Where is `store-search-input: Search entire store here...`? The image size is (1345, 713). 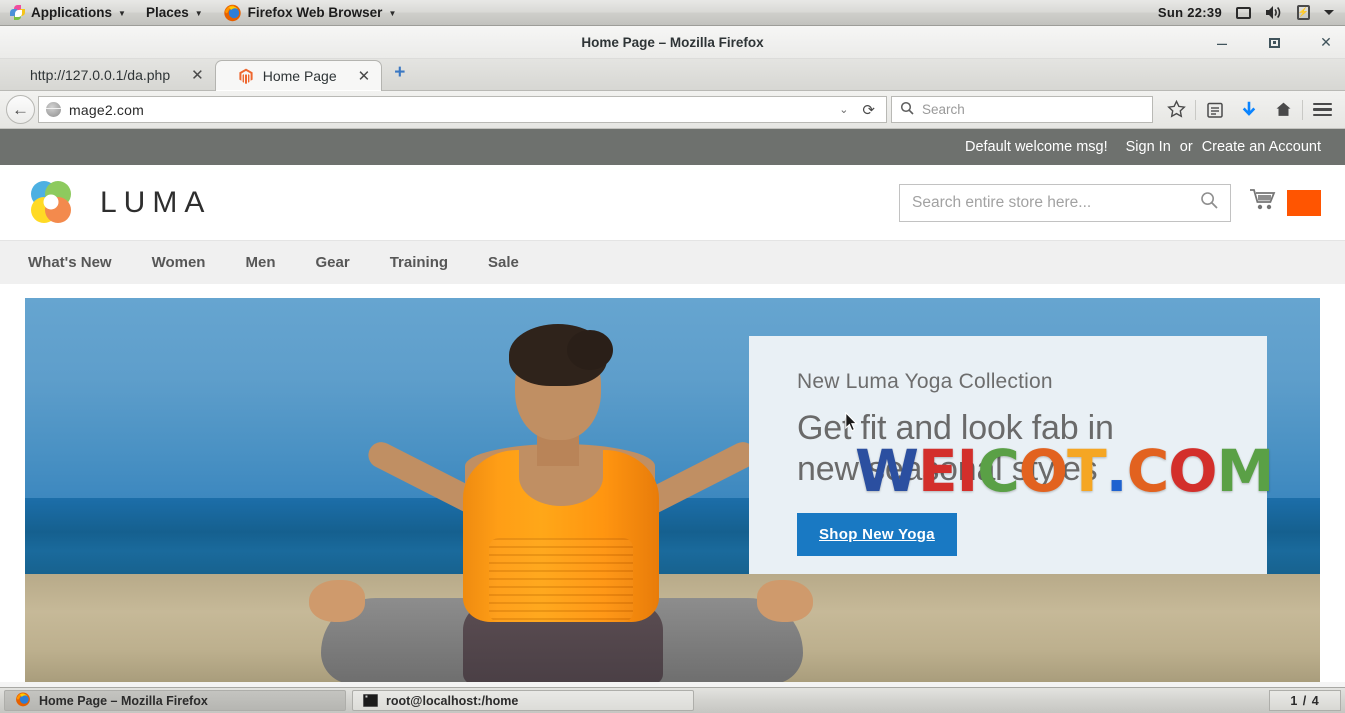 store-search-input: Search entire store here... is located at coordinates (1065, 202).